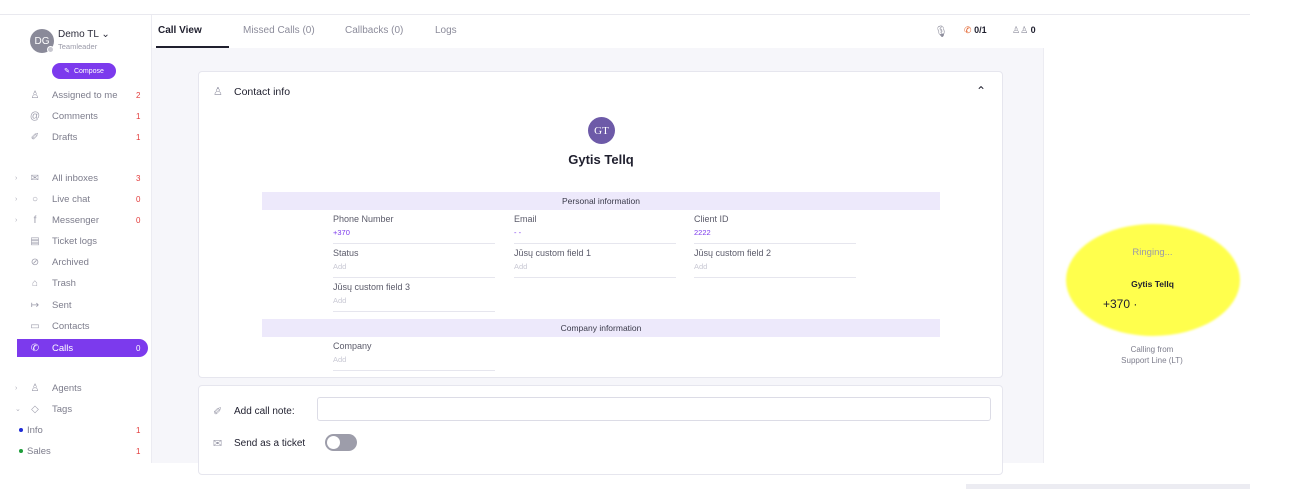 The height and width of the screenshot is (489, 1312). What do you see at coordinates (1120, 304) in the screenshot?
I see `caller-number: +370 ·` at bounding box center [1120, 304].